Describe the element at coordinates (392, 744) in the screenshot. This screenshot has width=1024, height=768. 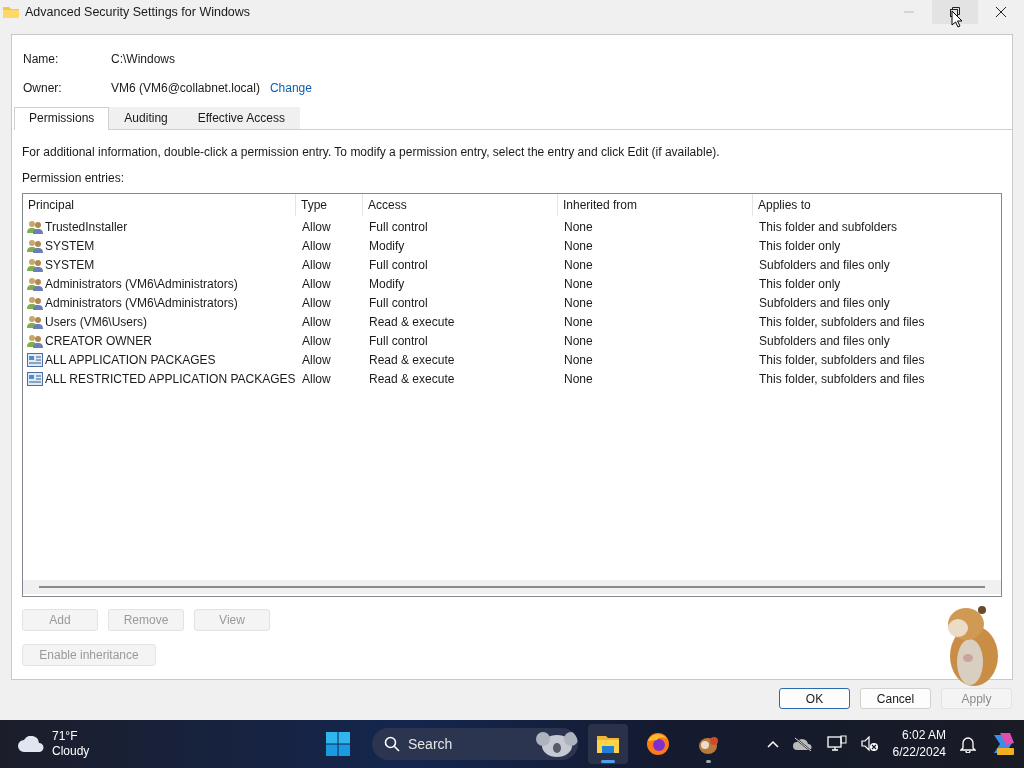
I see `search-icon` at that location.